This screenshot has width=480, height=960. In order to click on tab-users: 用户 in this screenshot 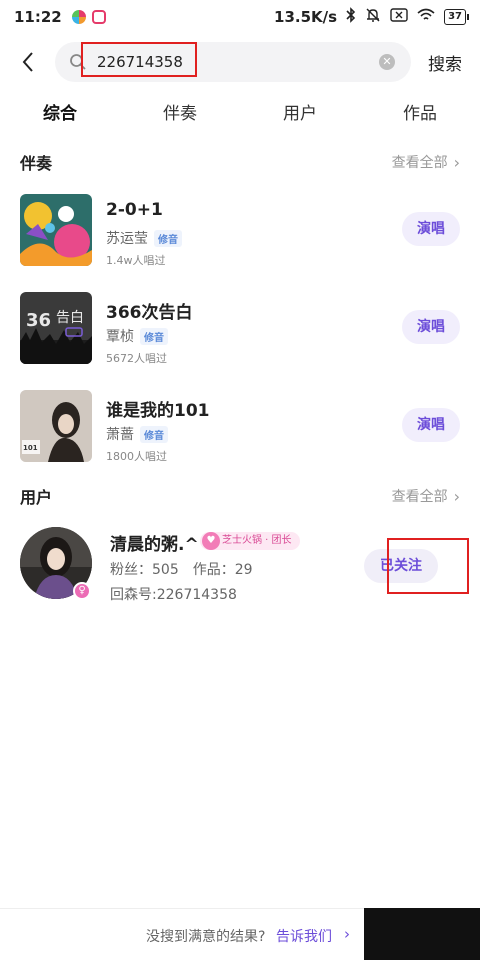, I will do `click(300, 116)`.